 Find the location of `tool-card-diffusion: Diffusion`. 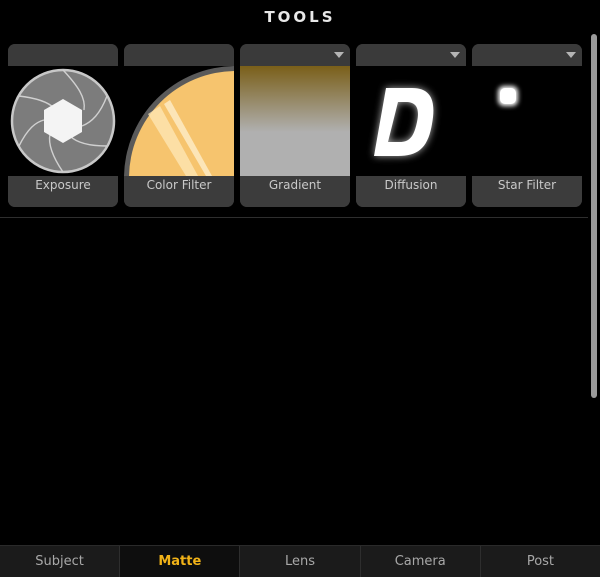

tool-card-diffusion: Diffusion is located at coordinates (411, 125).